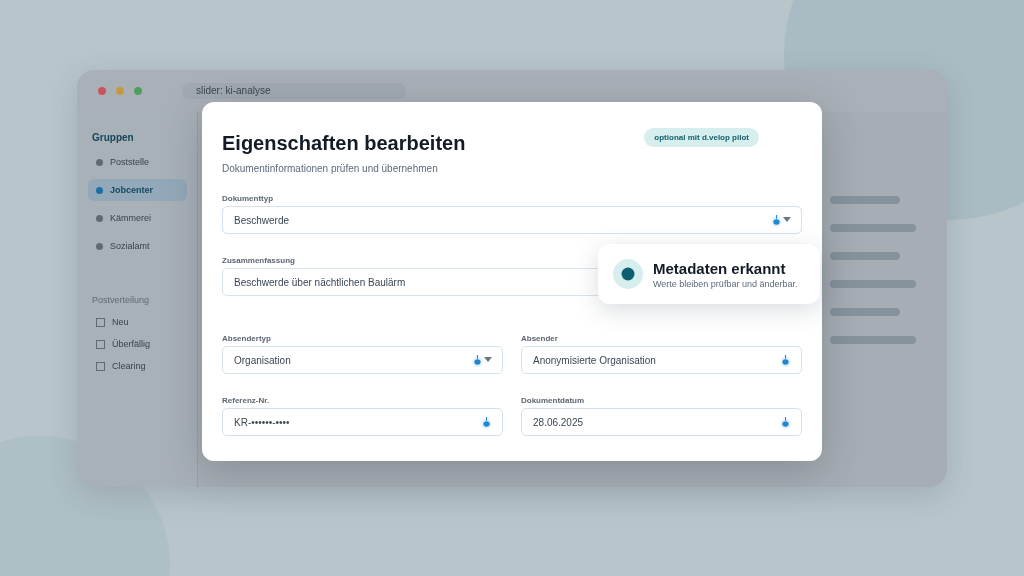 This screenshot has width=1024, height=576. What do you see at coordinates (247, 338) in the screenshot?
I see `field-label: Absendertyp` at bounding box center [247, 338].